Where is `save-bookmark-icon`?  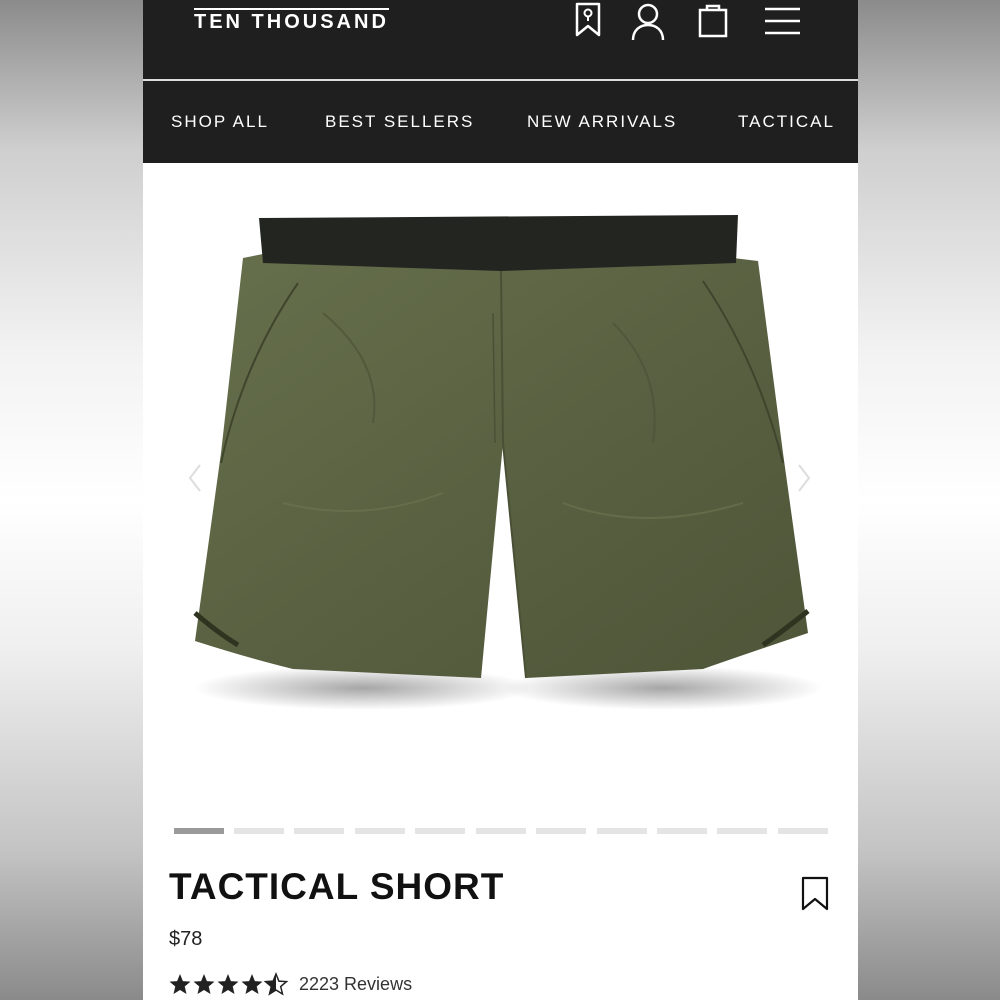
save-bookmark-icon is located at coordinates (815, 896).